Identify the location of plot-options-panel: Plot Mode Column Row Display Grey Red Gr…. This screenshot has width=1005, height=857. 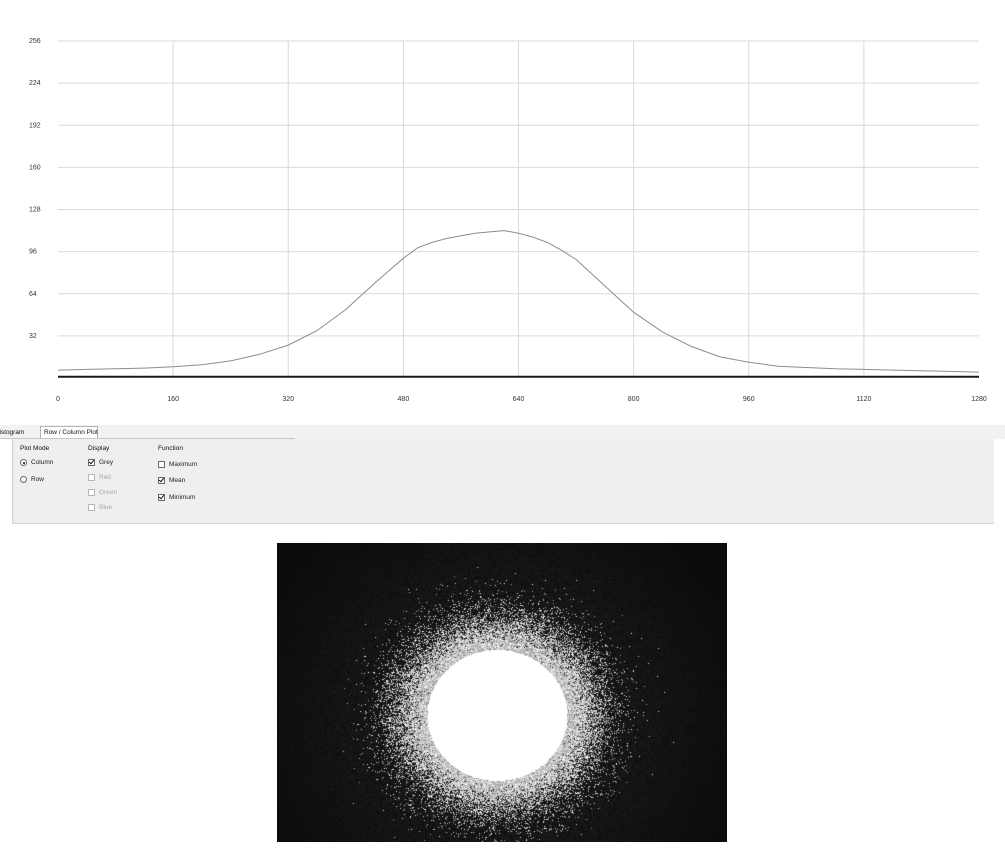
(503, 481).